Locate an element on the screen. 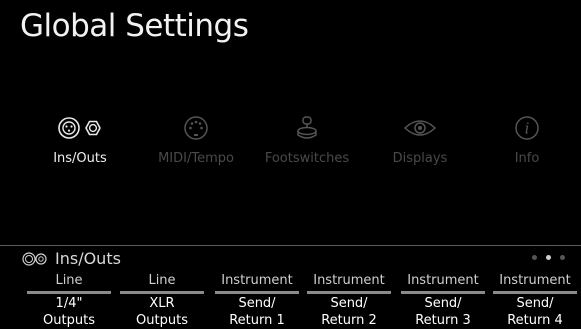 The width and height of the screenshot is (581, 329). info-icon: i is located at coordinates (525, 128).